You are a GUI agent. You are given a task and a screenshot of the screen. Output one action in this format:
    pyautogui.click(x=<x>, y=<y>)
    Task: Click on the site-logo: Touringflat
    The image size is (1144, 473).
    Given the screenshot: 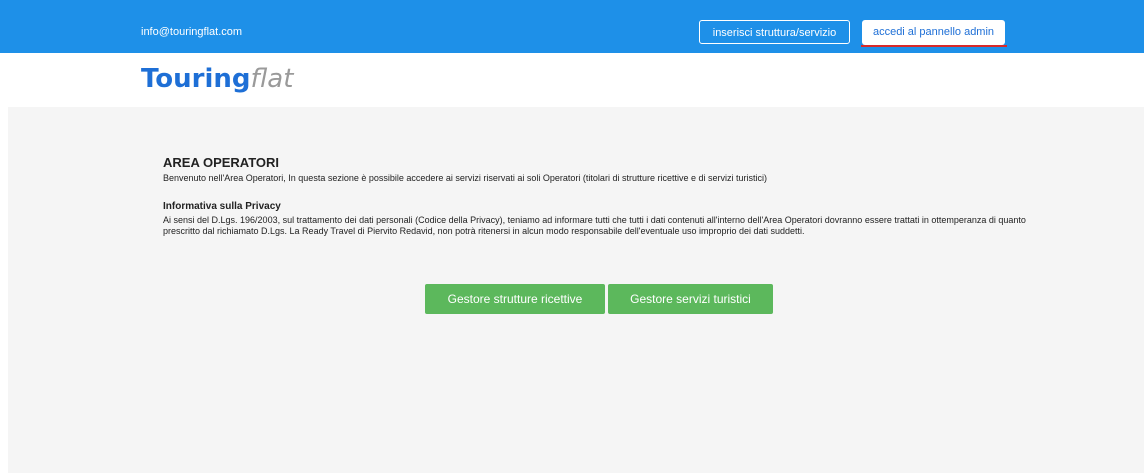 What is the action you would take?
    pyautogui.click(x=217, y=78)
    